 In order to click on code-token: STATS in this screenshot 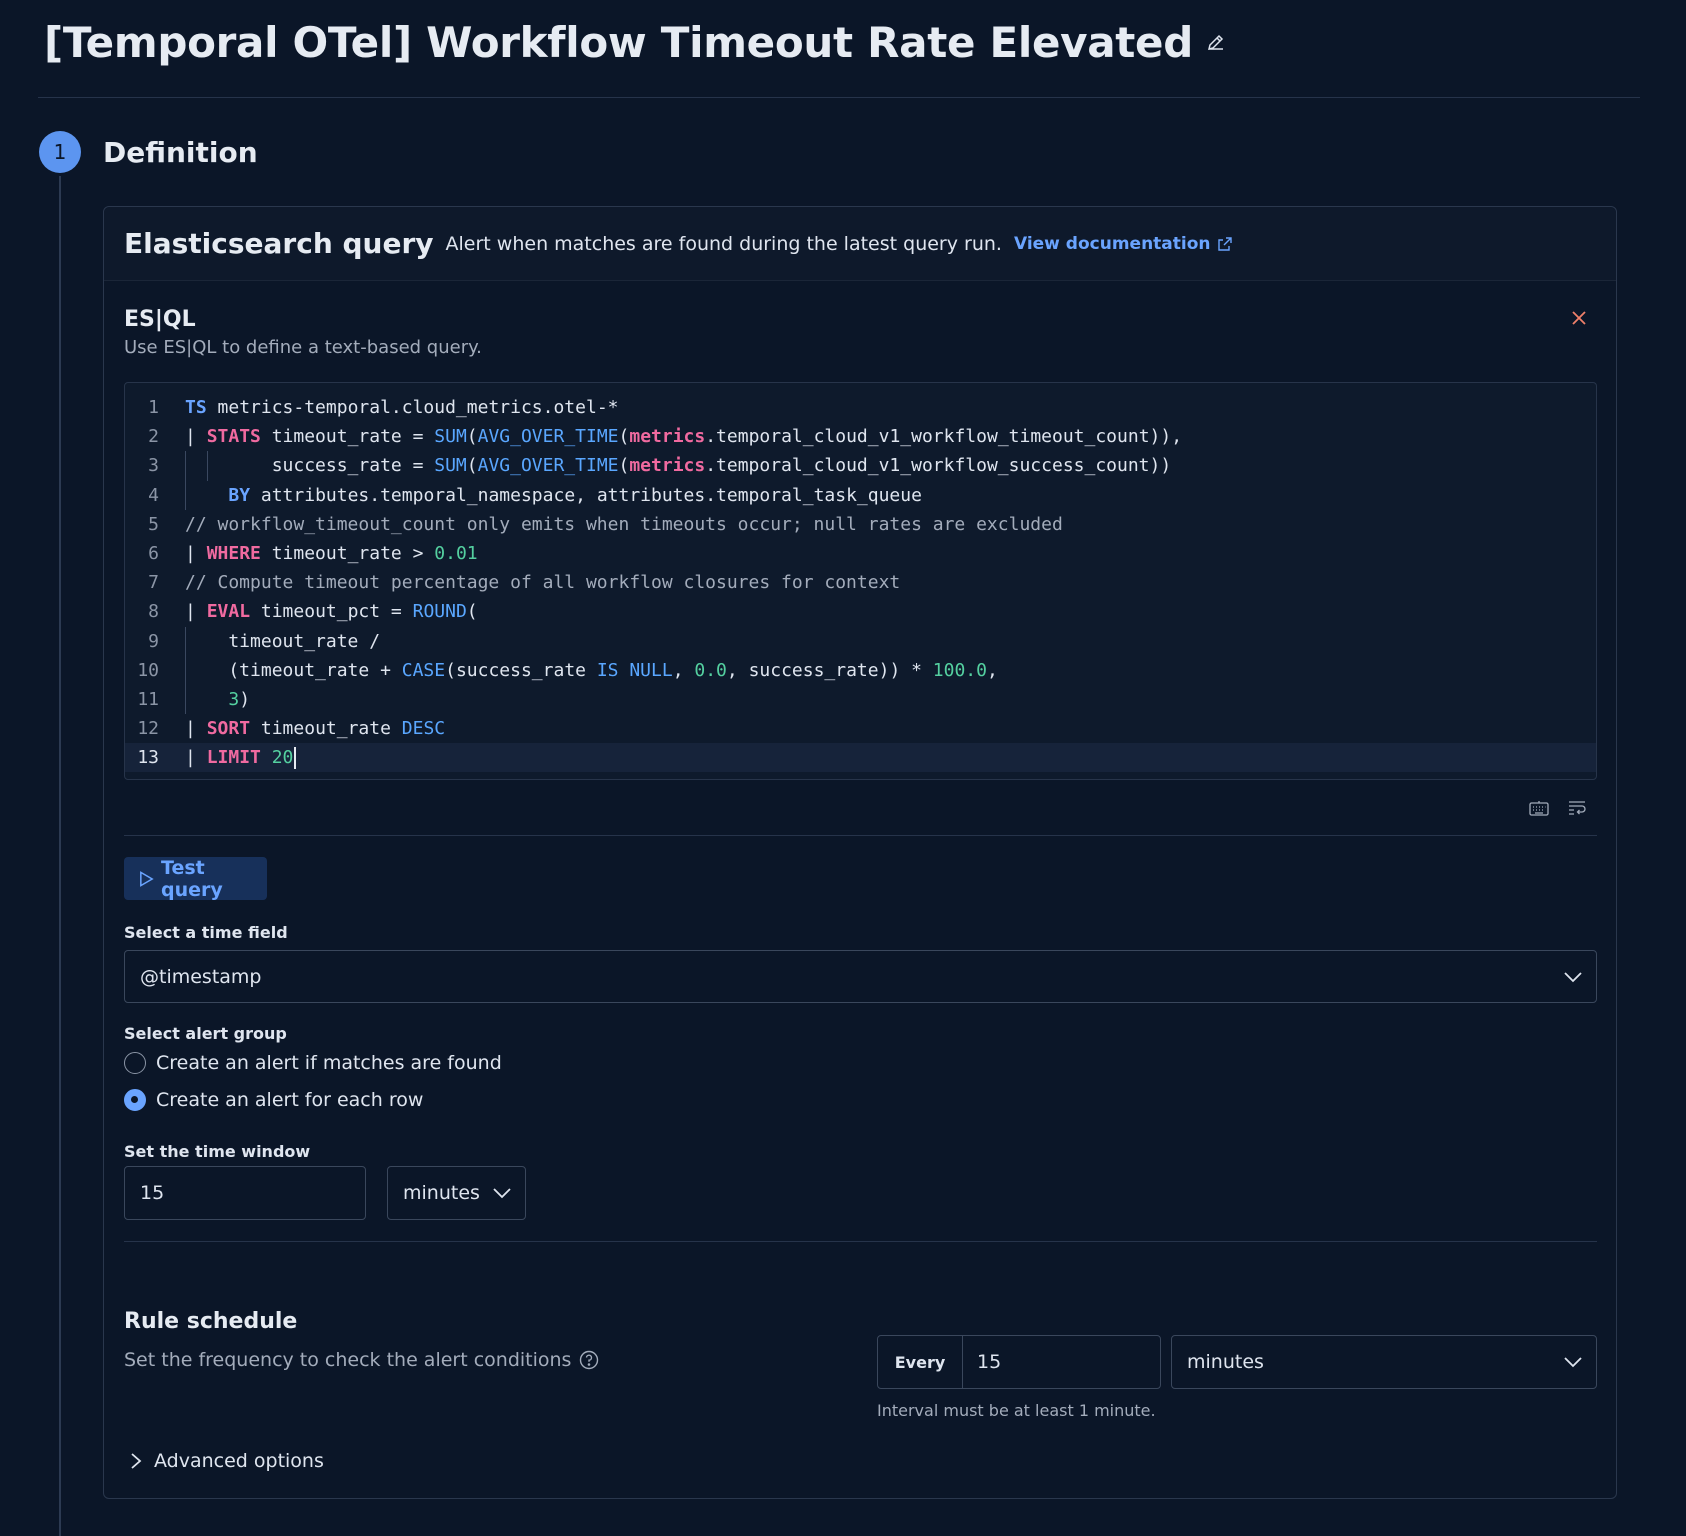, I will do `click(233, 437)`.